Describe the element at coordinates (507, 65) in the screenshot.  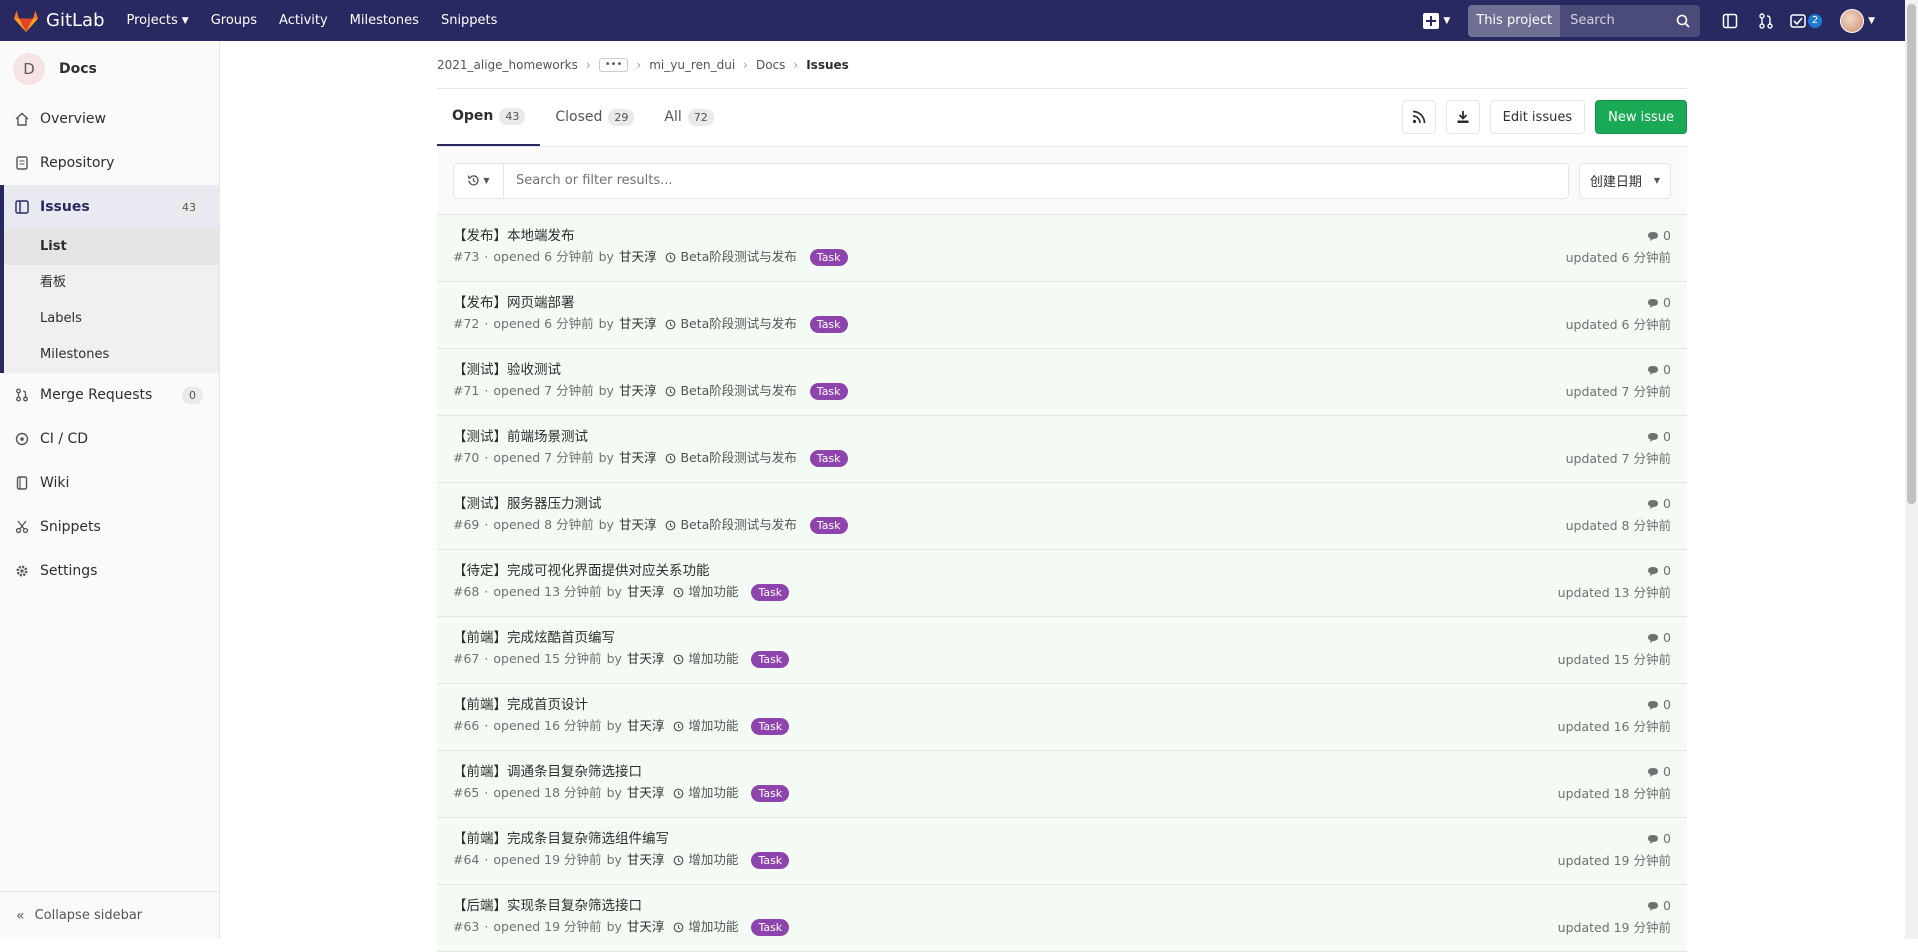
I see `breadcrumb-group: 2021_alige_homeworks` at that location.